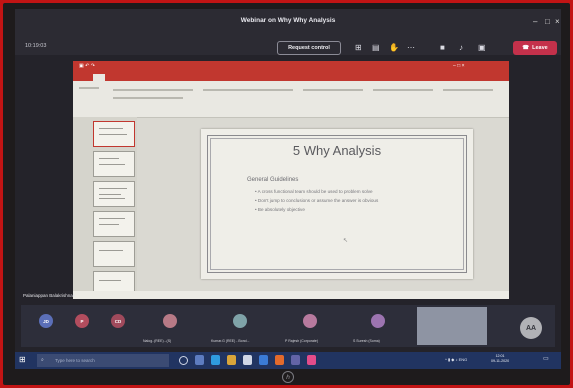 The image size is (573, 388). What do you see at coordinates (247, 360) in the screenshot?
I see `store-icon` at bounding box center [247, 360].